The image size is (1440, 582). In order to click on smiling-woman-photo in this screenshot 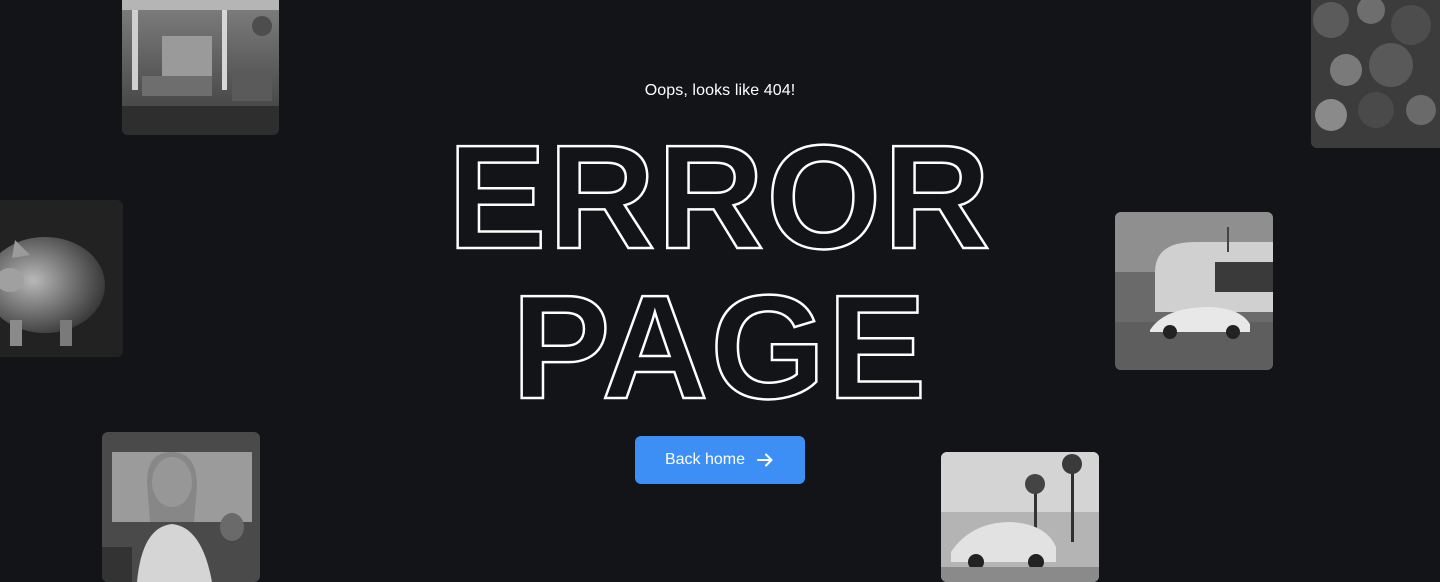, I will do `click(181, 507)`.